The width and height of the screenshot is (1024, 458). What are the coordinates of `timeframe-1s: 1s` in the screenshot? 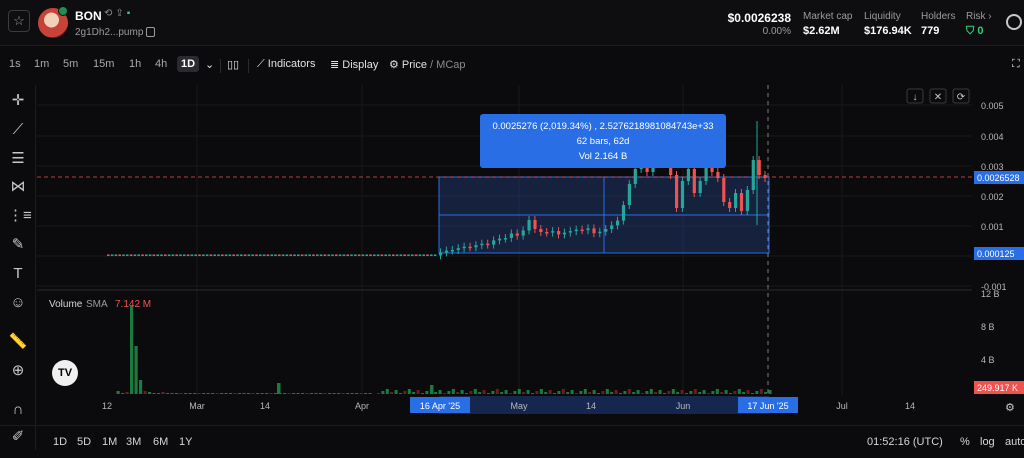 It's located at (15, 64).